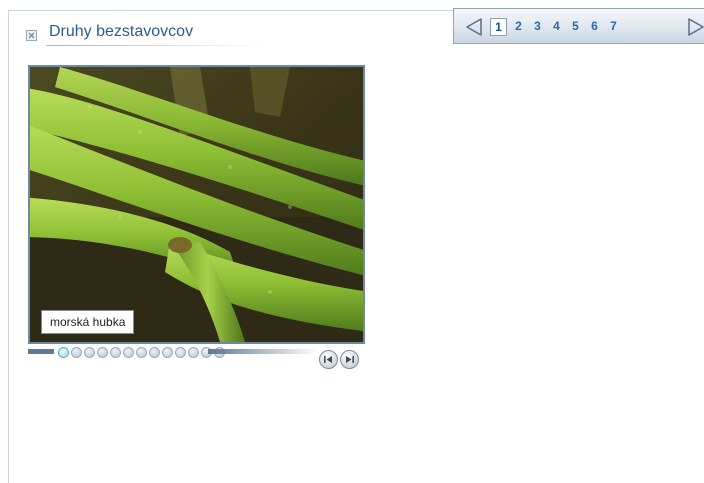  Describe the element at coordinates (263, 351) in the screenshot. I see `strip-bar-right` at that location.